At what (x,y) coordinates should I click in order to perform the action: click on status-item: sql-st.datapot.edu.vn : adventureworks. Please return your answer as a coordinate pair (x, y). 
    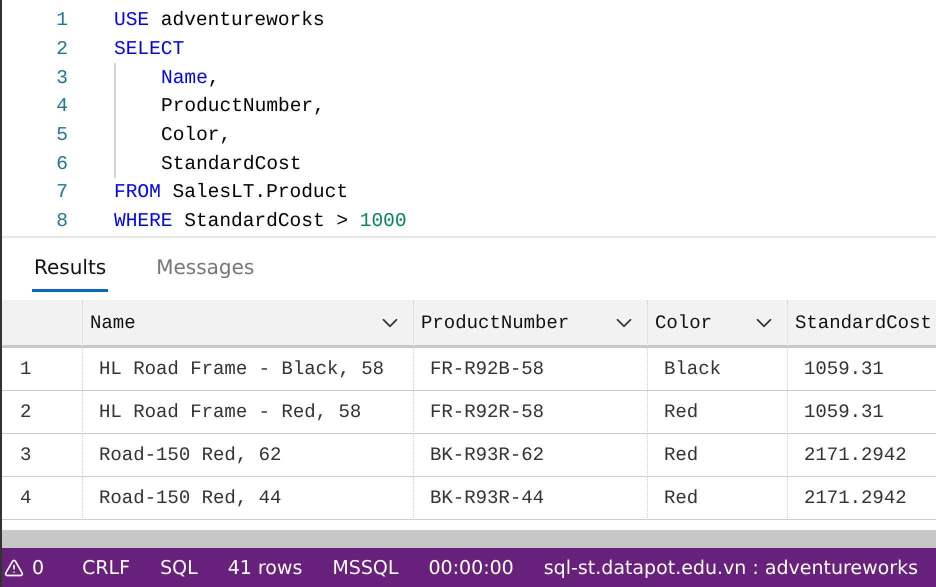
    Looking at the image, I should click on (731, 567).